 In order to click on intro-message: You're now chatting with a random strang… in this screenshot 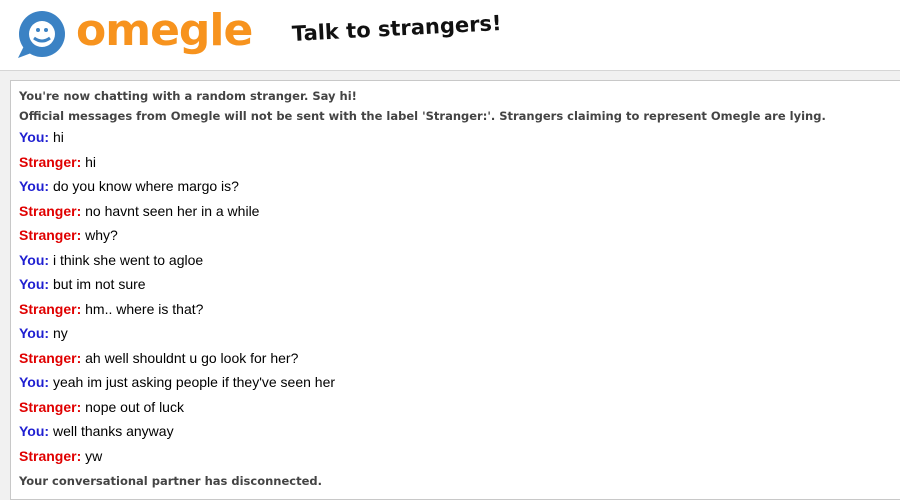, I will do `click(188, 96)`.